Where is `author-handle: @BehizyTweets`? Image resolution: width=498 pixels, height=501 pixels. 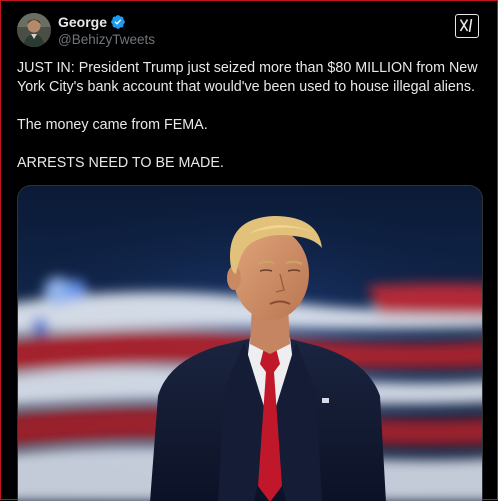 author-handle: @BehizyTweets is located at coordinates (106, 39).